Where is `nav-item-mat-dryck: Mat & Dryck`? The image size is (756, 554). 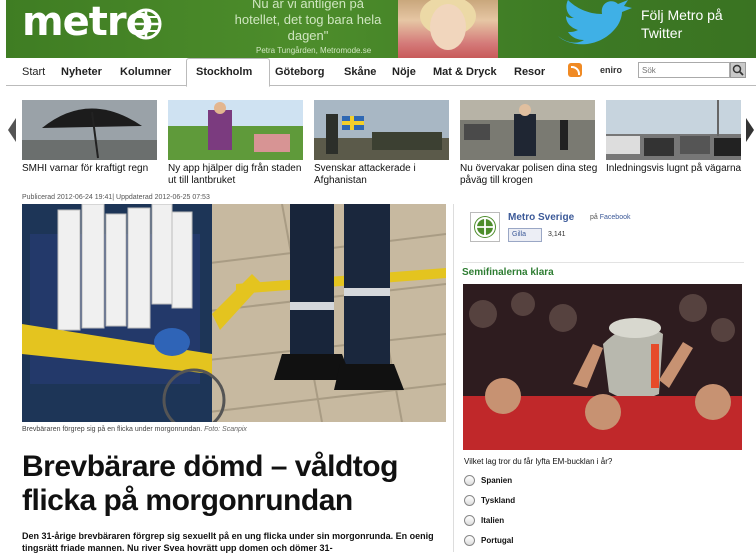 nav-item-mat-dryck: Mat & Dryck is located at coordinates (465, 72).